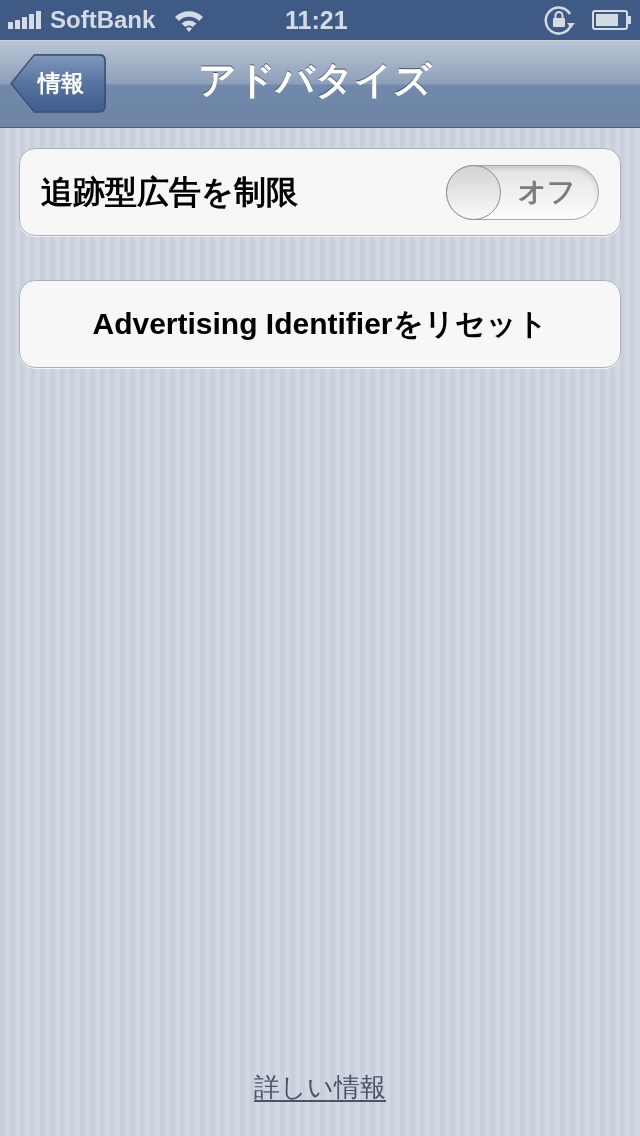 The height and width of the screenshot is (1136, 640). I want to click on clock-time: 11:21, so click(316, 20).